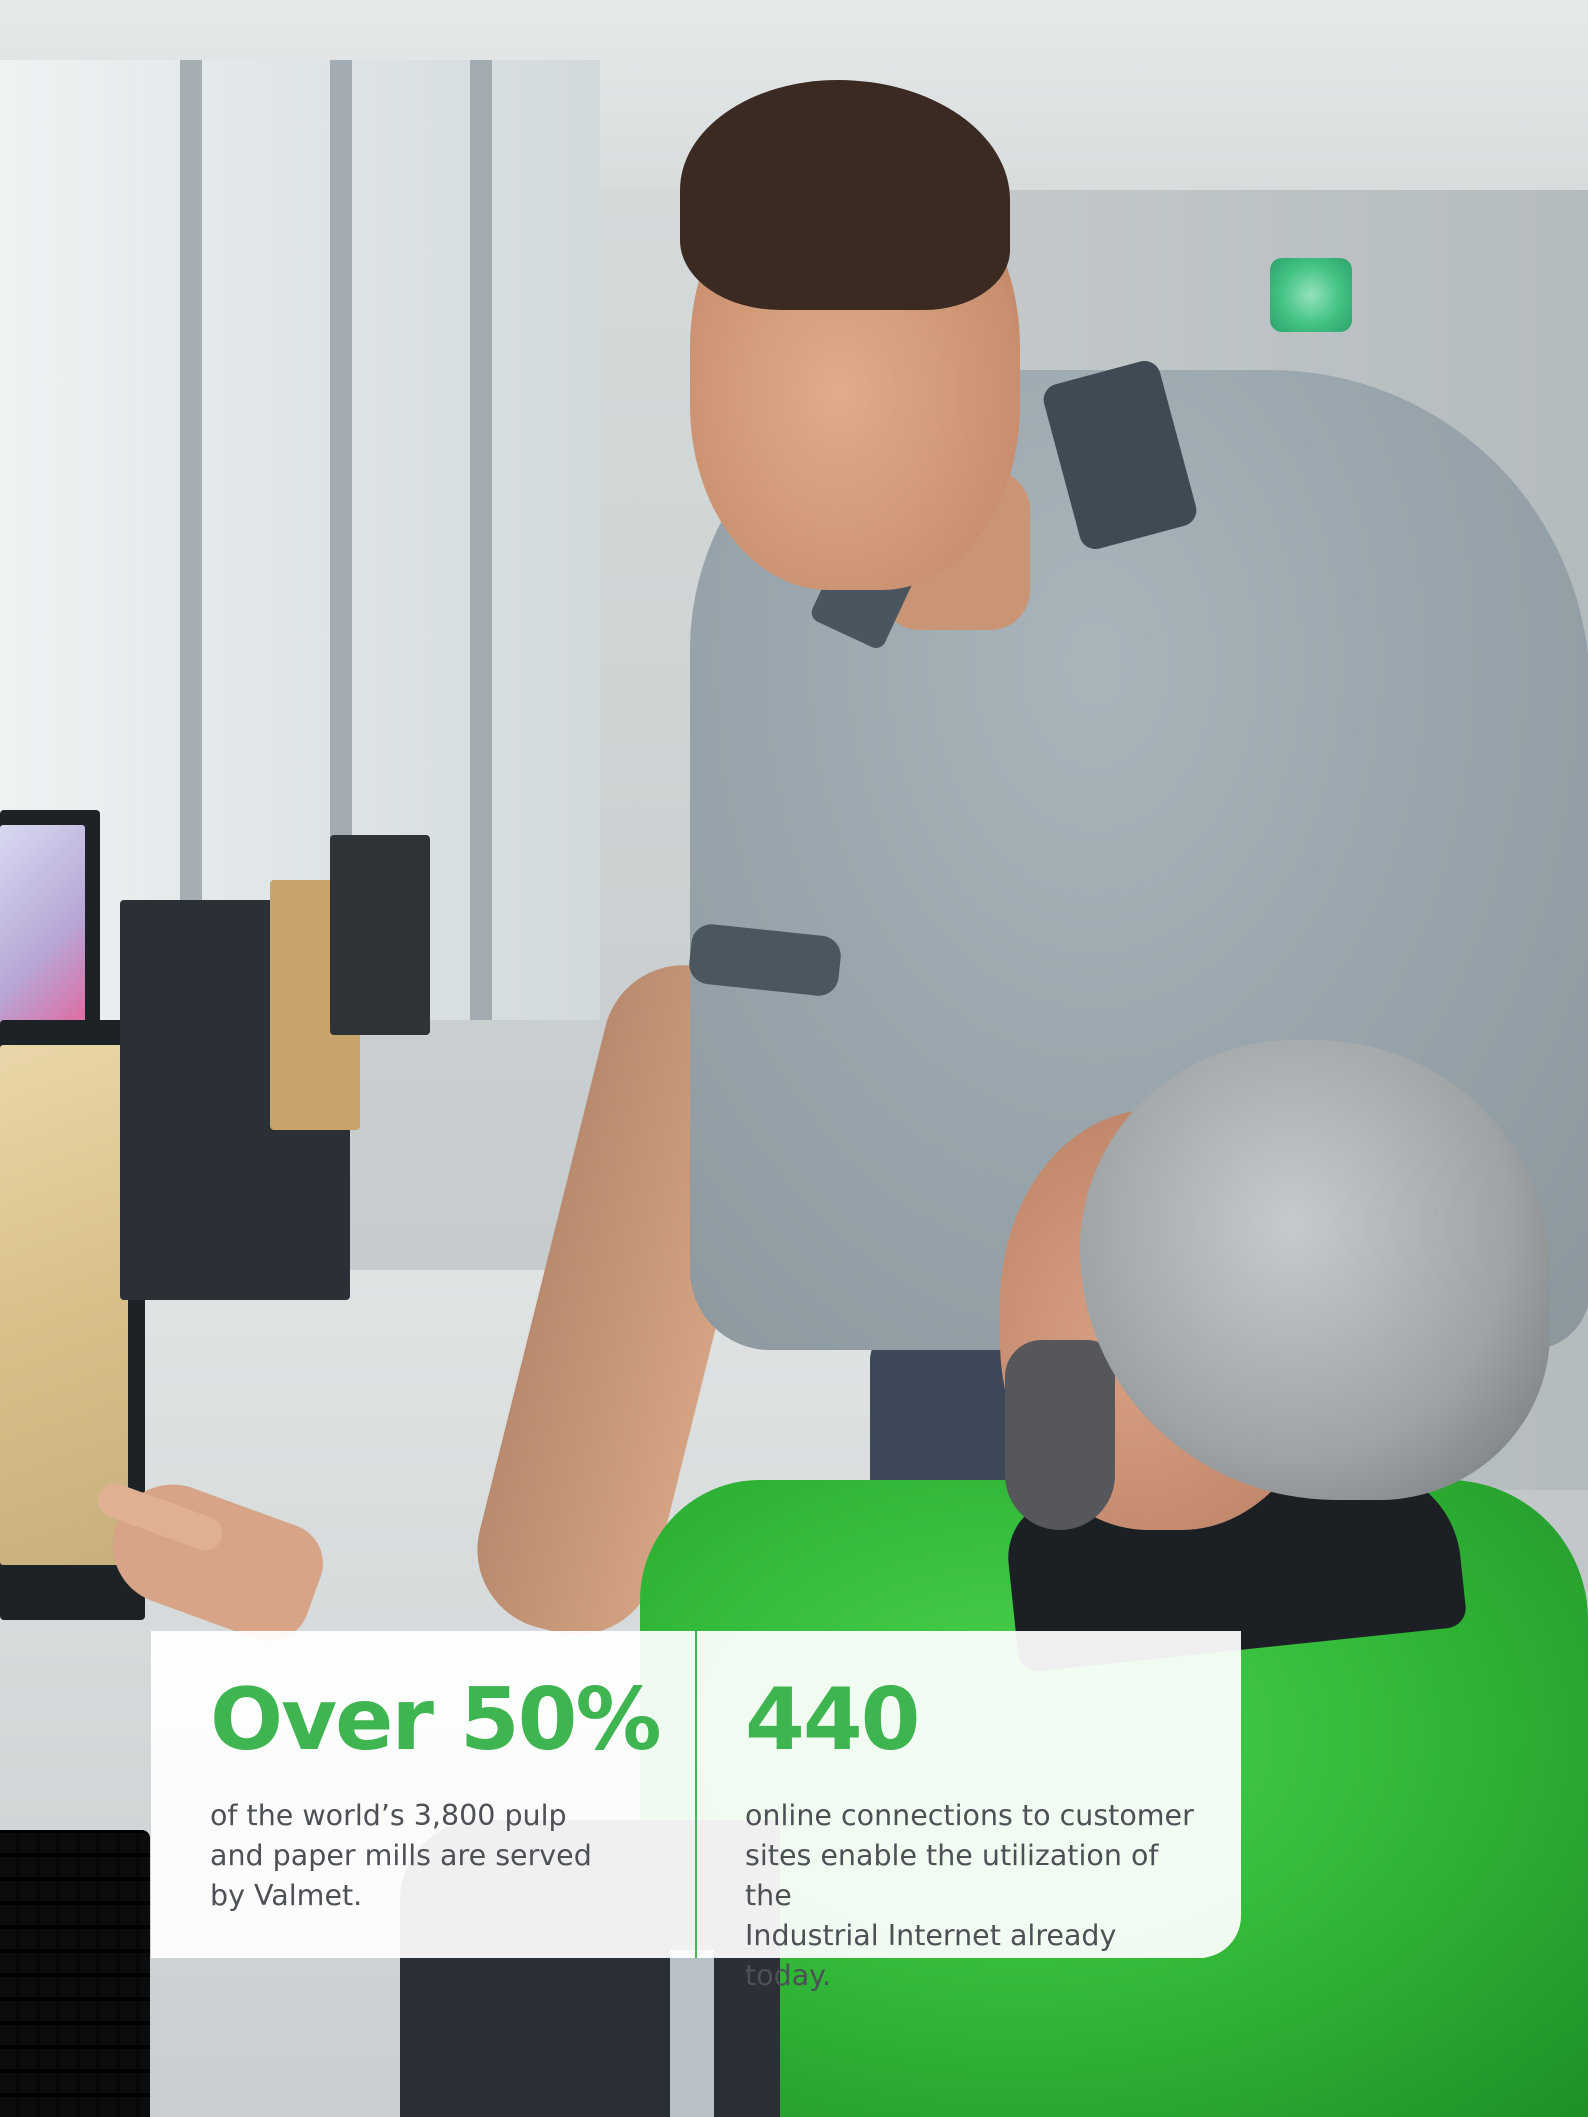 The image size is (1588, 2117). Describe the element at coordinates (401, 1855) in the screenshot. I see `stat-description-line: and paper mills are served` at that location.